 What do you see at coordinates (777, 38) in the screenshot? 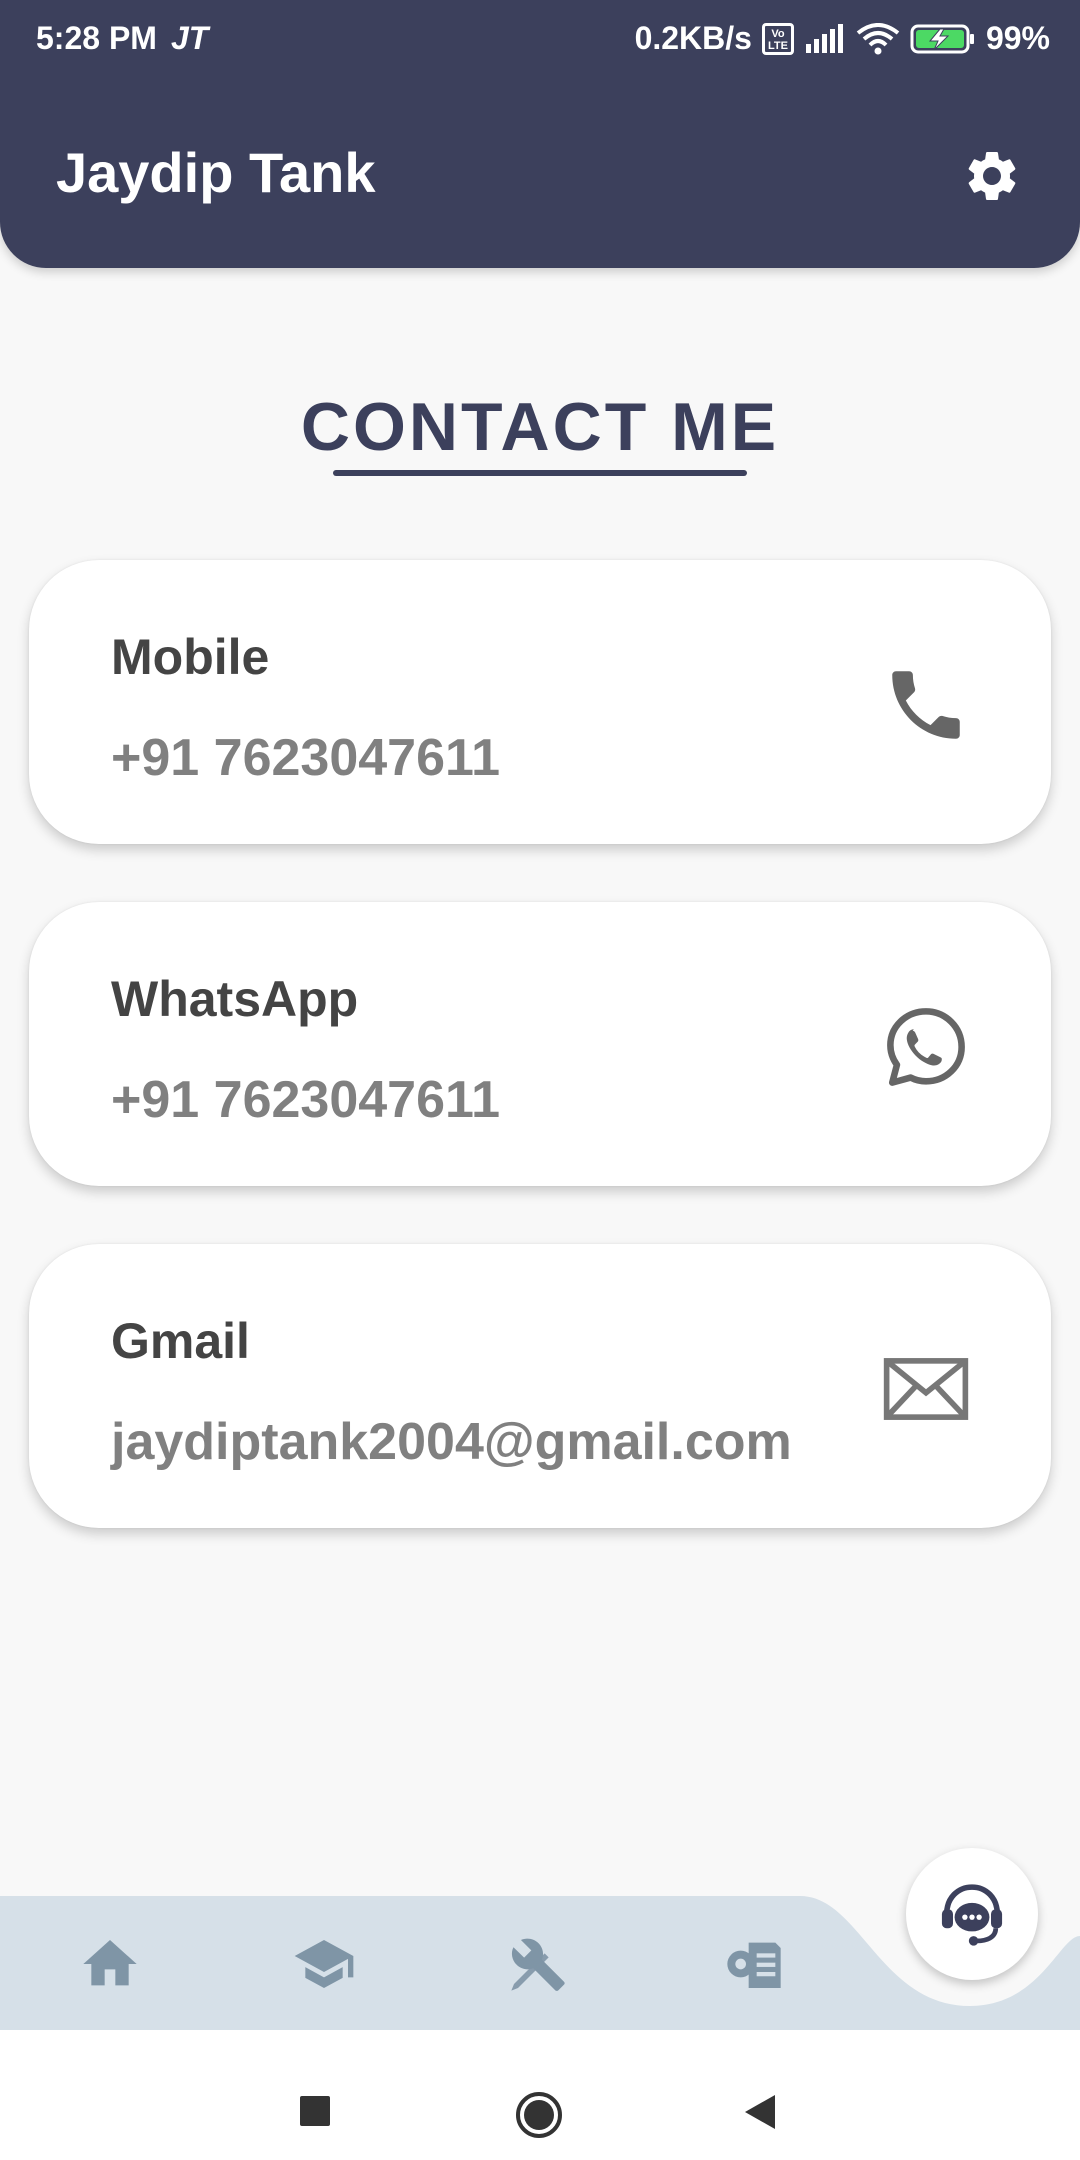
I see `volte-icon: Vo LTE` at bounding box center [777, 38].